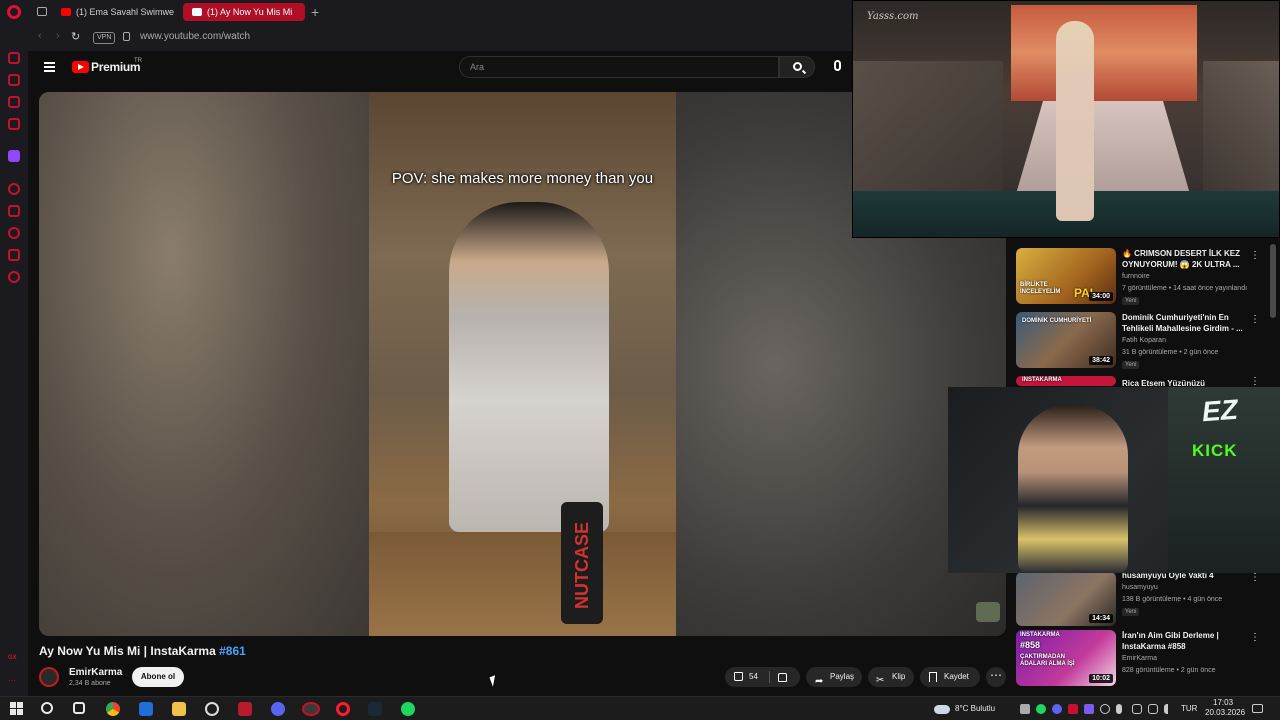 This screenshot has width=1280, height=720. Describe the element at coordinates (244, 12) in the screenshot. I see `tab-ay-now-yu-mis-mi: (1) Ay Now Yu Mis Mi` at that location.